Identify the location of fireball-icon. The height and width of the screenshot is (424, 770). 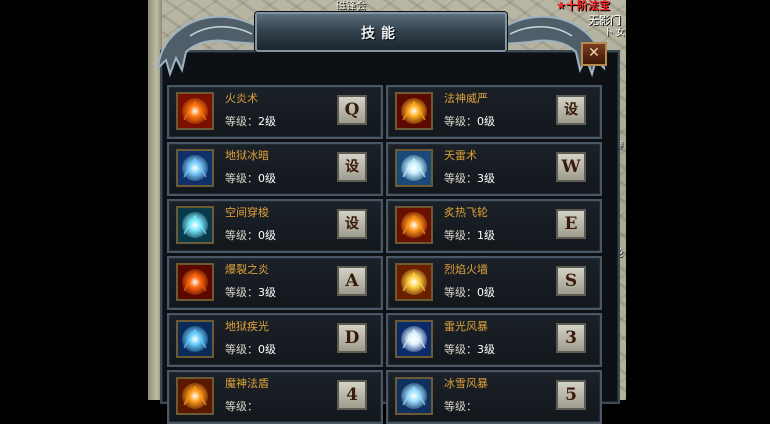
(195, 111).